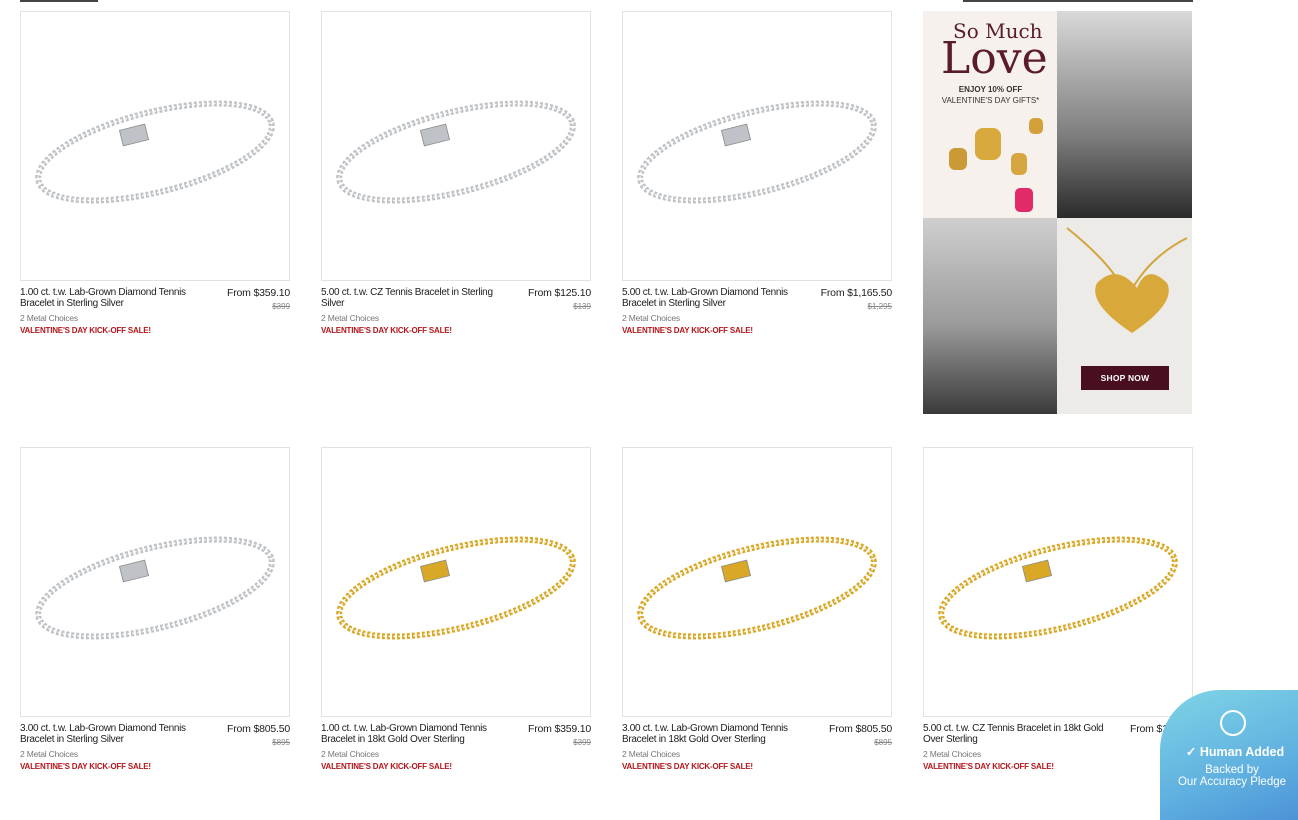 Image resolution: width=1298 pixels, height=820 pixels. I want to click on check-circle-icon: ✓, so click(1192, 752).